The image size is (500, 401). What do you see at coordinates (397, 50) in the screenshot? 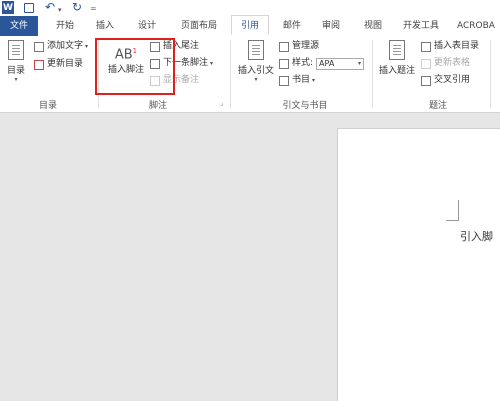
I see `caption-icon` at bounding box center [397, 50].